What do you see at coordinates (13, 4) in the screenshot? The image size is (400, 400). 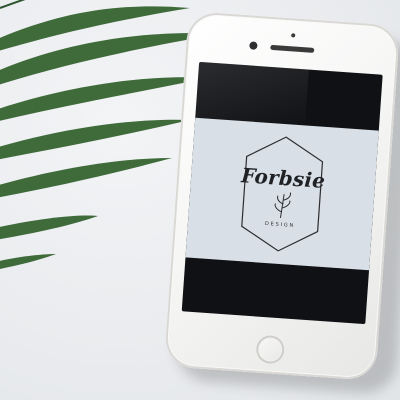 I see `palm-stem` at bounding box center [13, 4].